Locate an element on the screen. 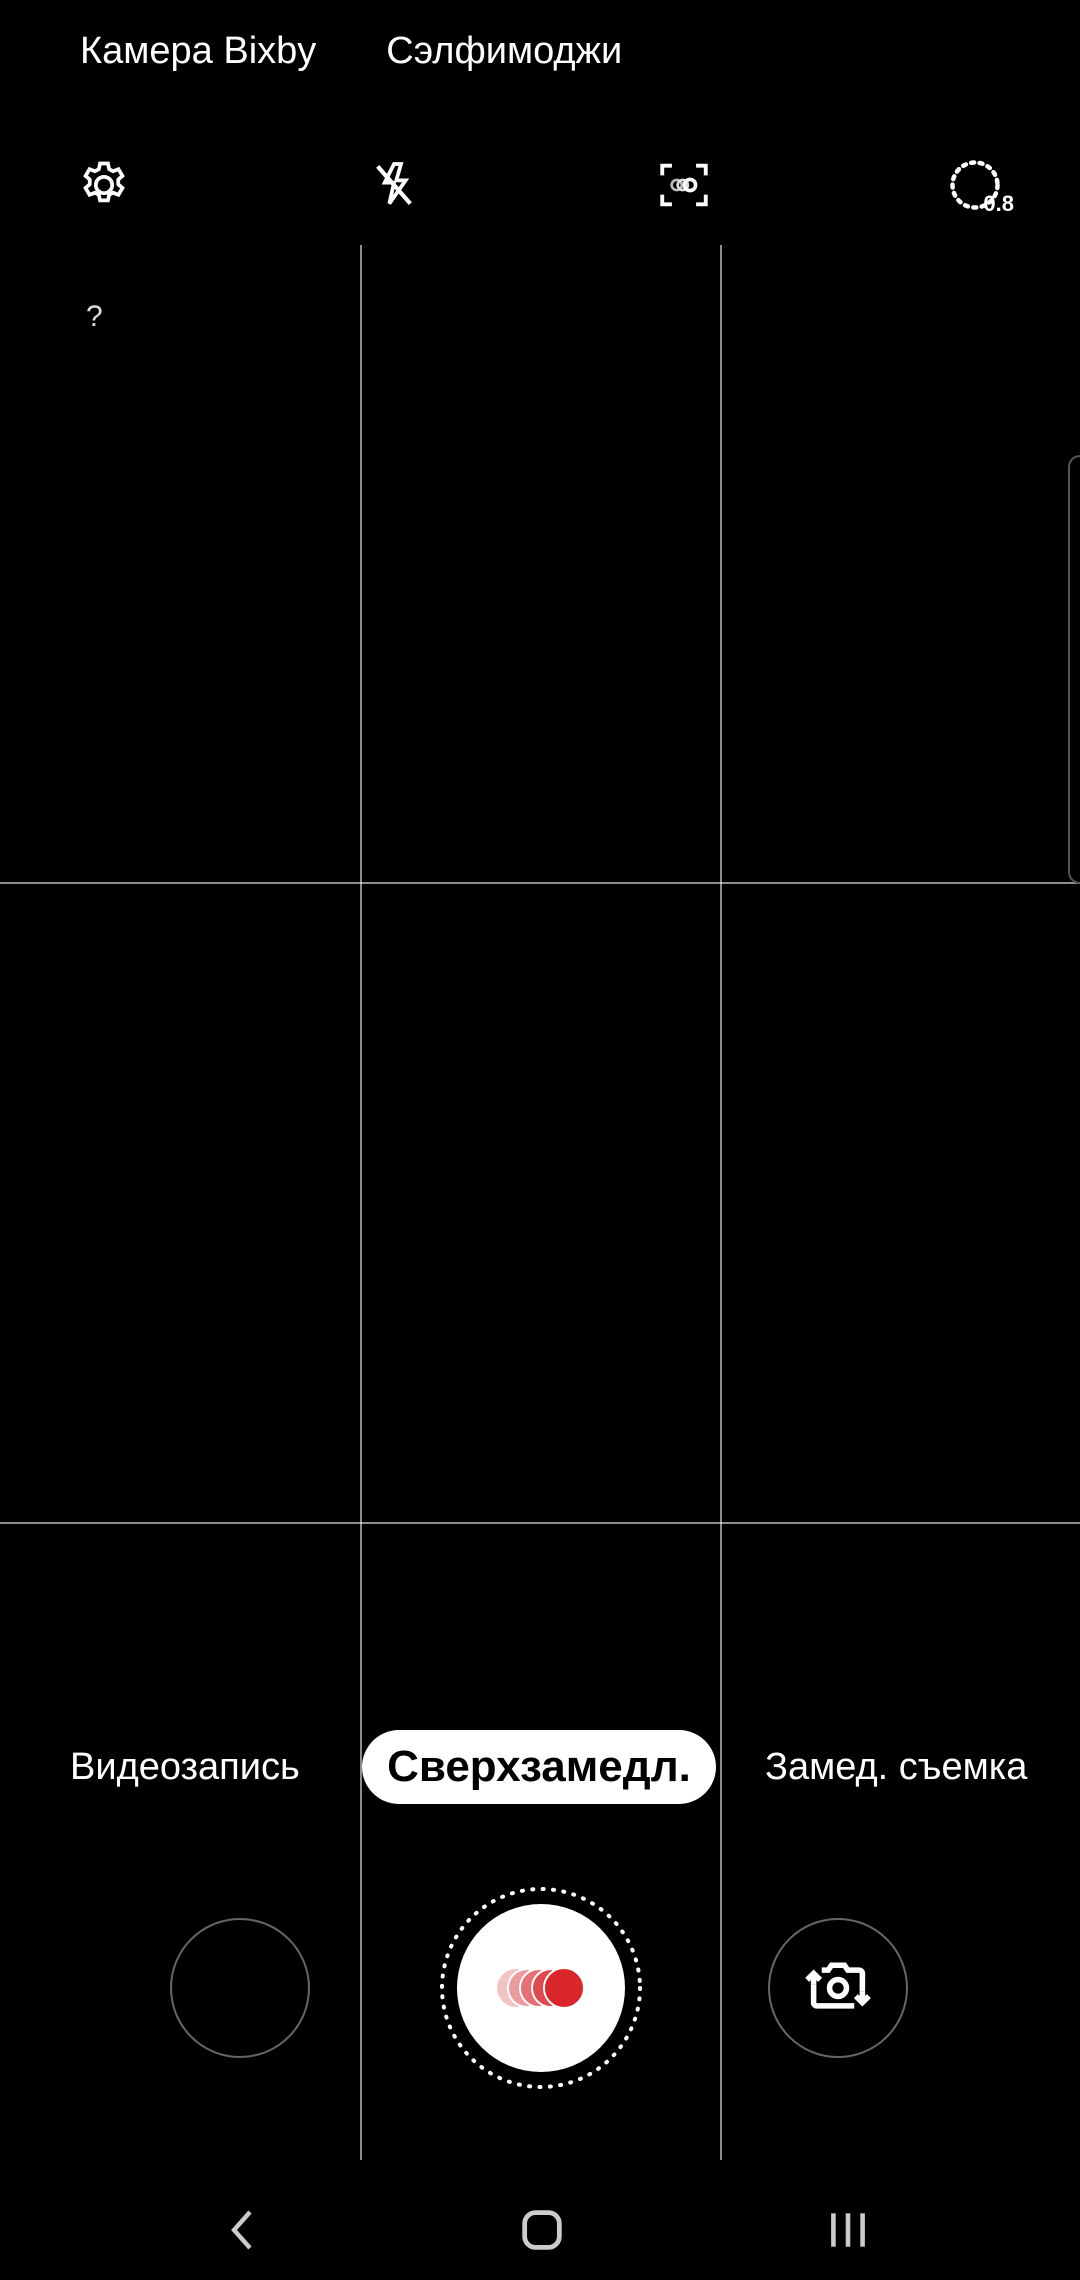 This screenshot has width=1080, height=2280. focus-mode-button is located at coordinates (684, 185).